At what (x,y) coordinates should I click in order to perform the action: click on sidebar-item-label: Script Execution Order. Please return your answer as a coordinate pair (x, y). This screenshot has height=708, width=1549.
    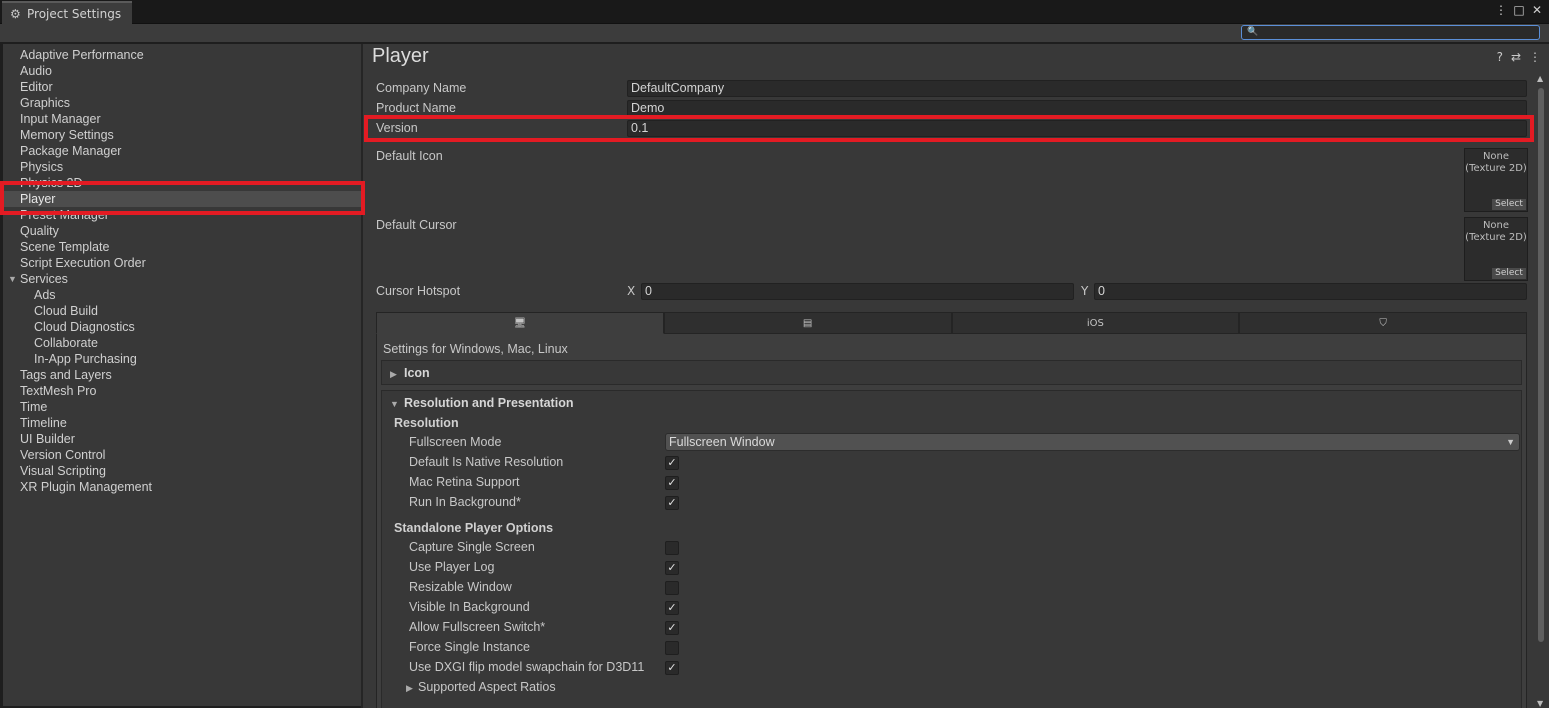
    Looking at the image, I should click on (83, 263).